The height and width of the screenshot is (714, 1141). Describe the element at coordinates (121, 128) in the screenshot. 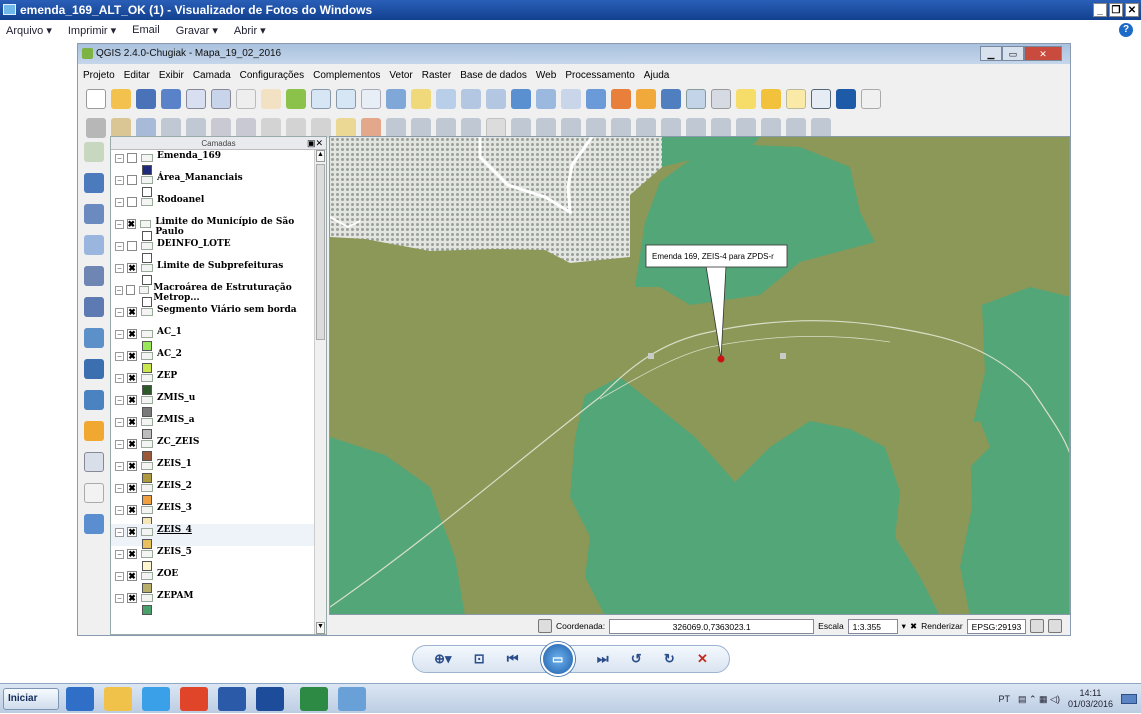

I see `toggle-editing-icon` at that location.